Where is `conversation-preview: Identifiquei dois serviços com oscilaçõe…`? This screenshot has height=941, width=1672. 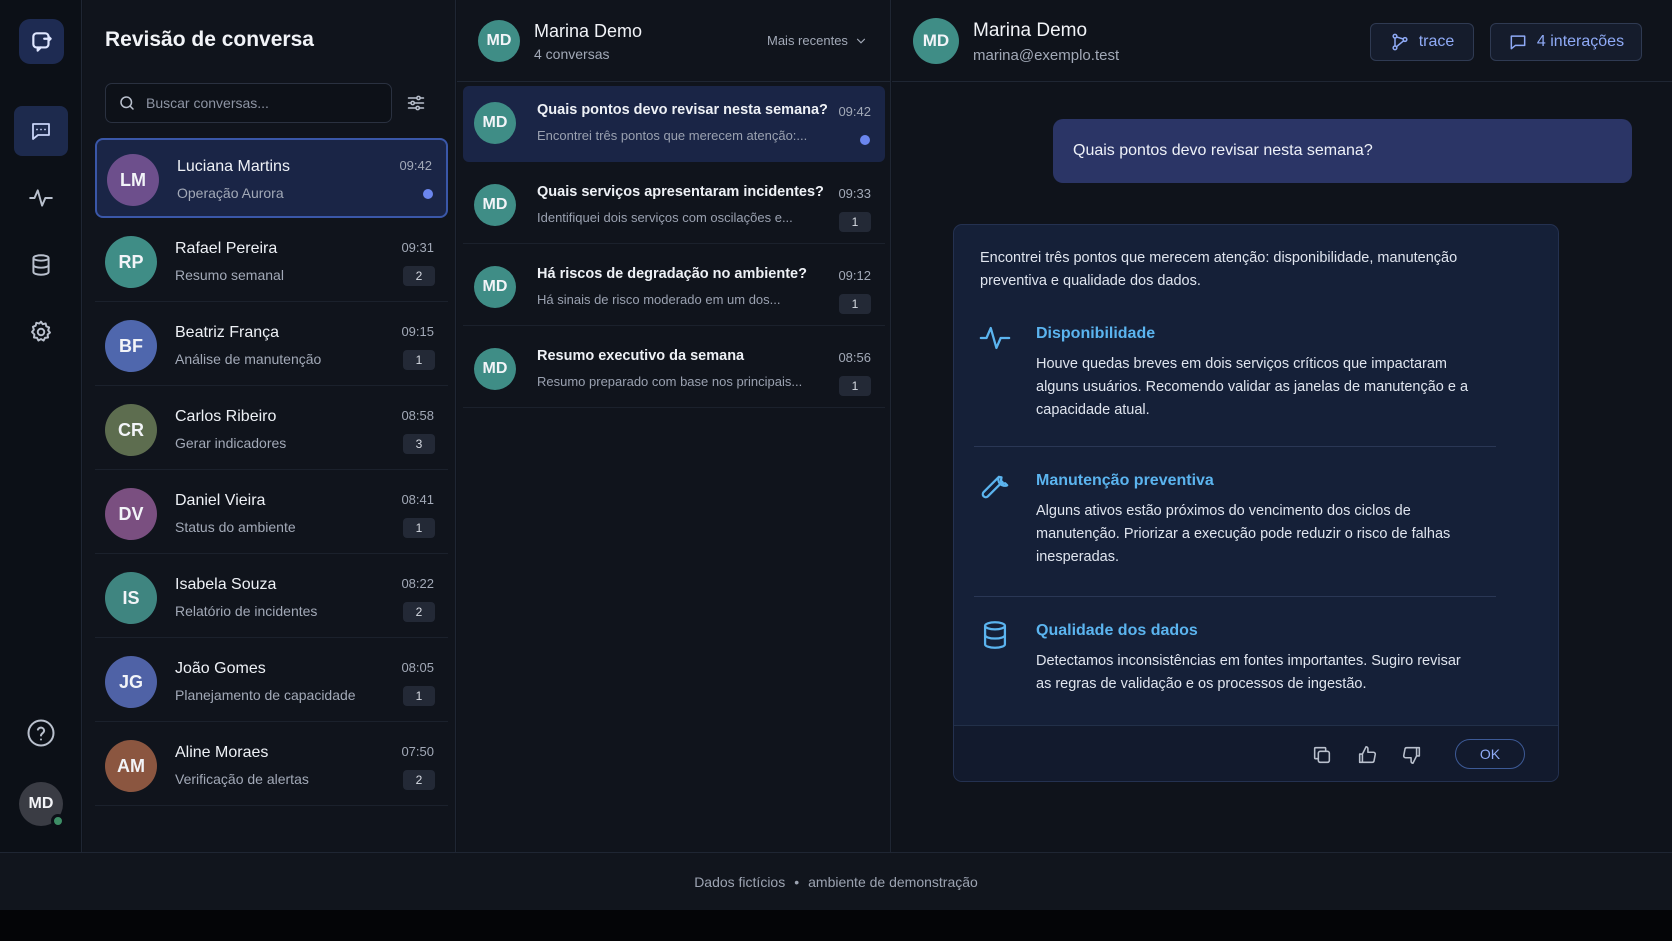 conversation-preview: Identifiquei dois serviços com oscilaçõe… is located at coordinates (665, 217).